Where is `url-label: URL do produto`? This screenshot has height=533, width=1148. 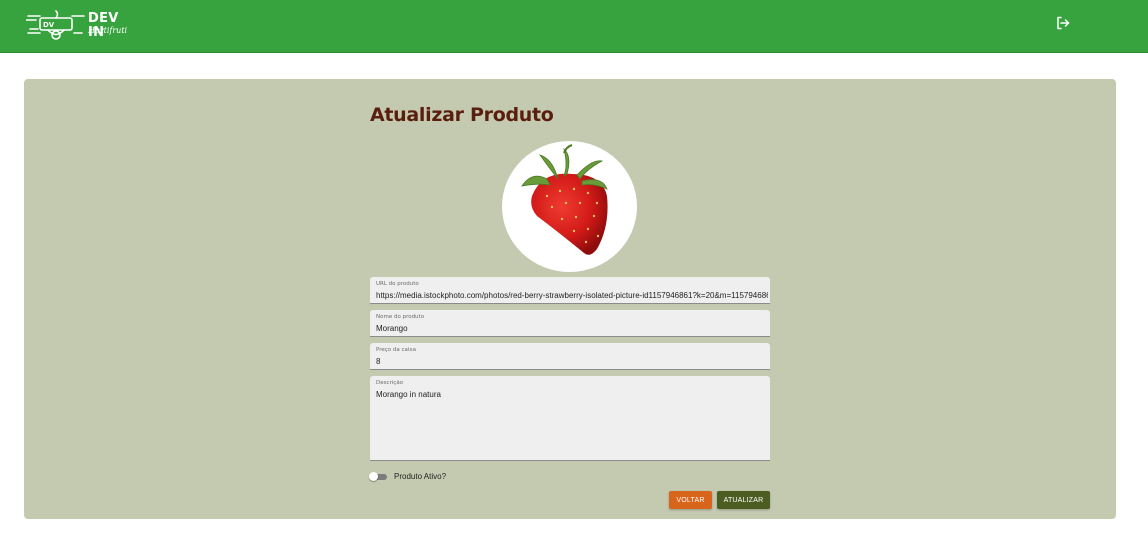 url-label: URL do produto is located at coordinates (397, 284).